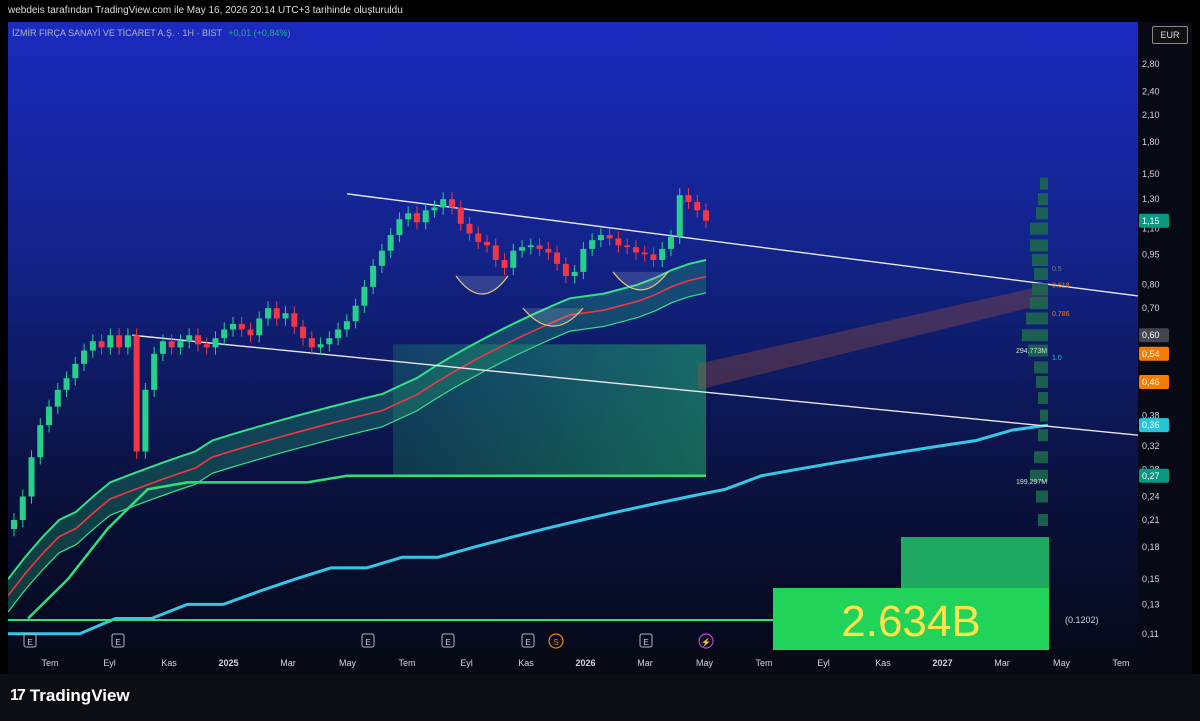 The image size is (1200, 721). I want to click on event-marker-label: S, so click(555, 642).